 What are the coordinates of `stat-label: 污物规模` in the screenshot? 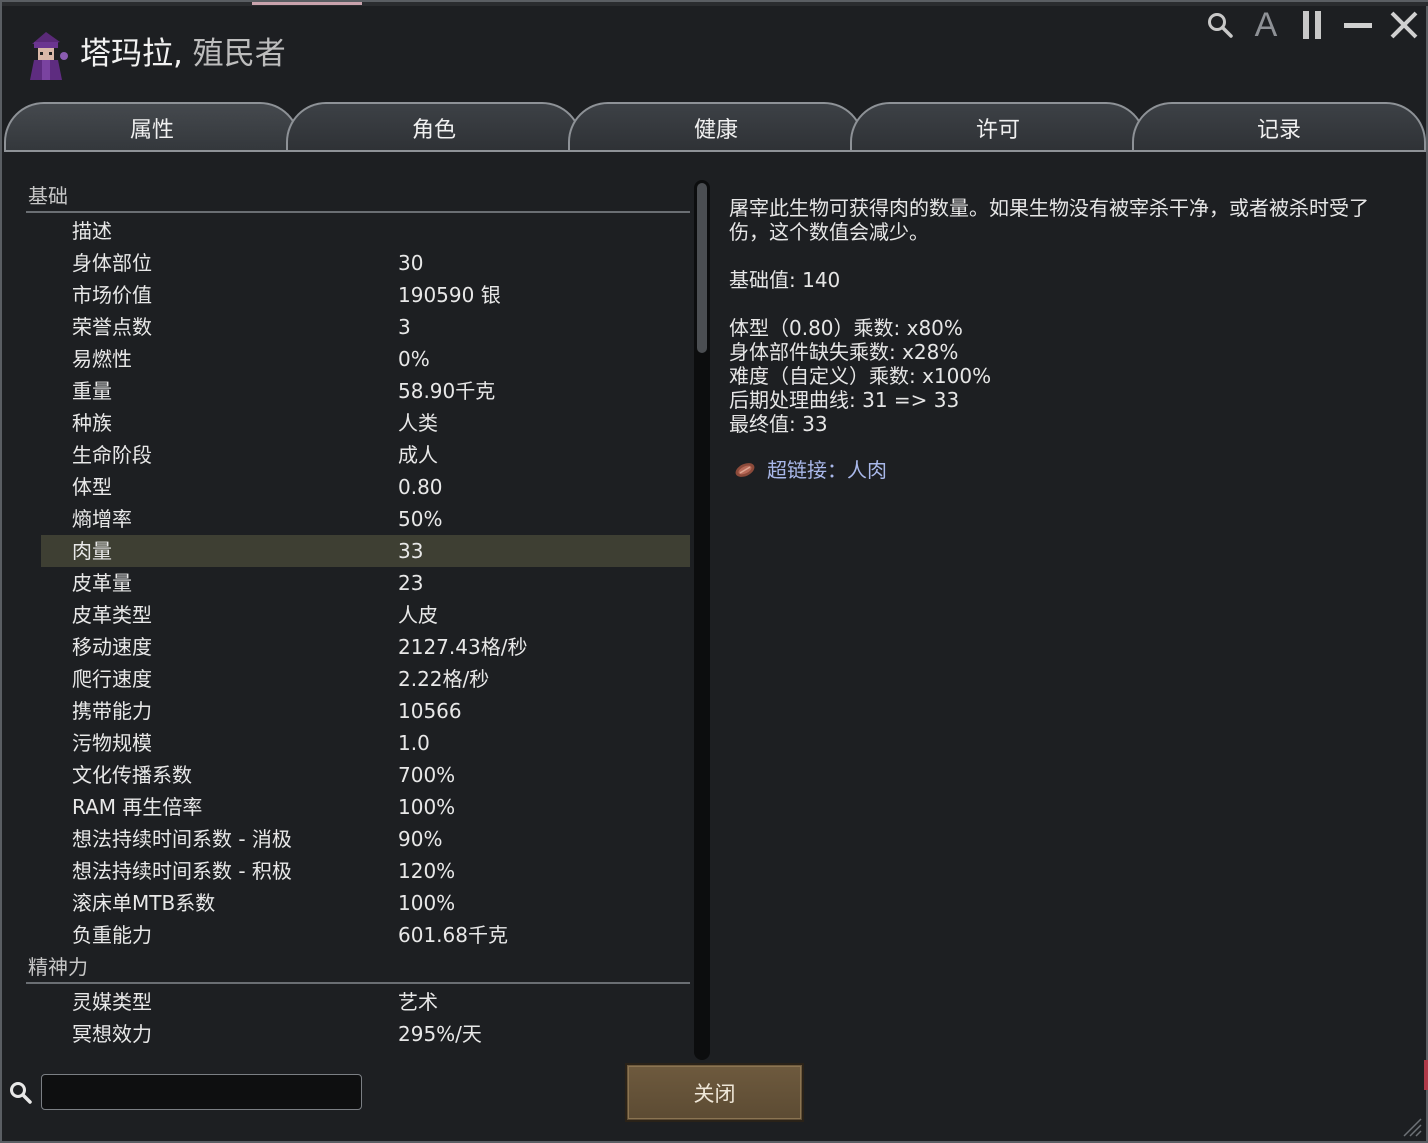 It's located at (112, 743).